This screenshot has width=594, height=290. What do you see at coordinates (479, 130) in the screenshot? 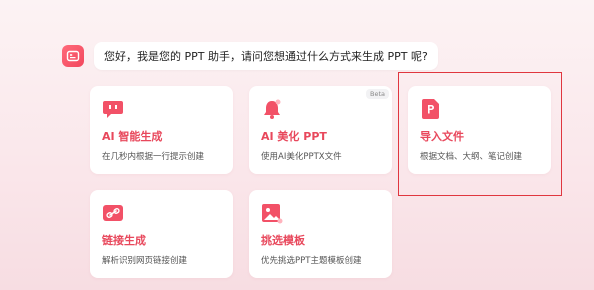
I see `card-import-file: 导入文件 根据文档、大纲、笔记创建` at bounding box center [479, 130].